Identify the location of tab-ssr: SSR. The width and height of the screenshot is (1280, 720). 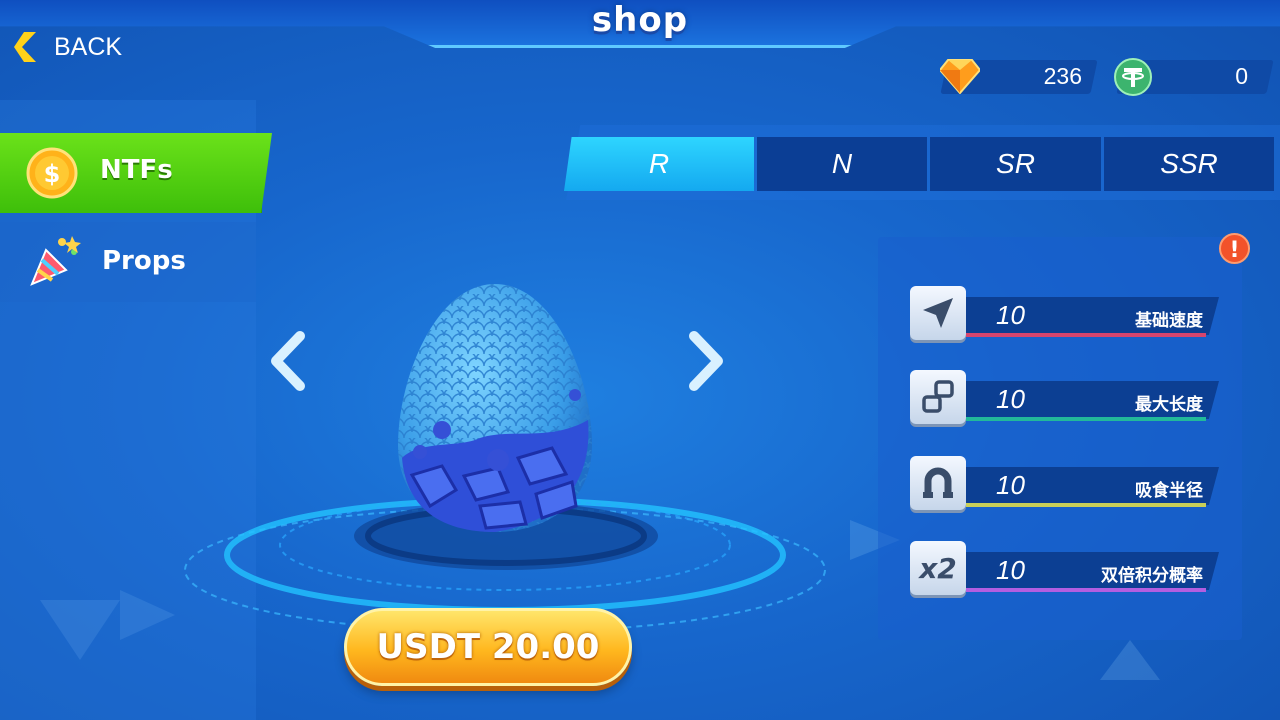
(1189, 164).